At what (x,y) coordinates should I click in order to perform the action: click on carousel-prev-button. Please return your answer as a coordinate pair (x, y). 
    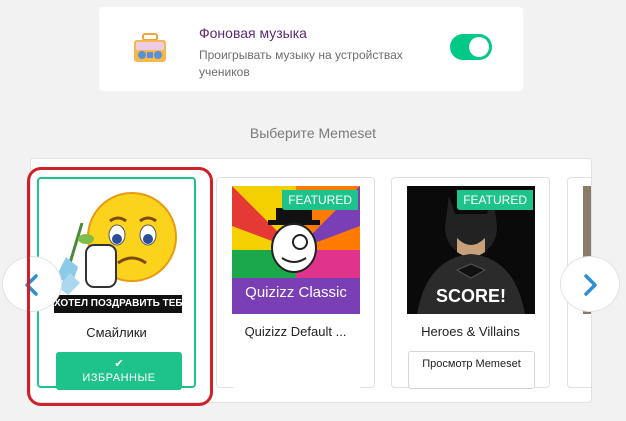
    Looking at the image, I should click on (32, 284).